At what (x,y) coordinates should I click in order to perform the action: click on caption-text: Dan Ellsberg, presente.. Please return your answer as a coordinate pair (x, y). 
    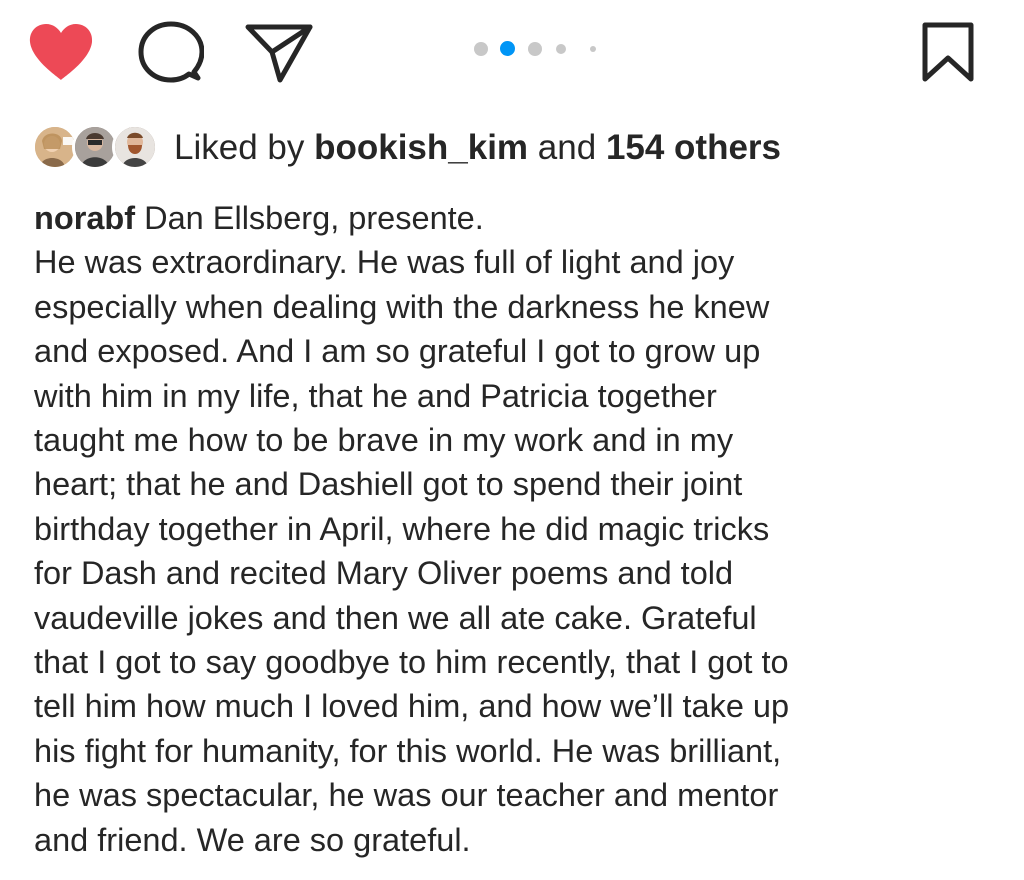
    Looking at the image, I should click on (314, 218).